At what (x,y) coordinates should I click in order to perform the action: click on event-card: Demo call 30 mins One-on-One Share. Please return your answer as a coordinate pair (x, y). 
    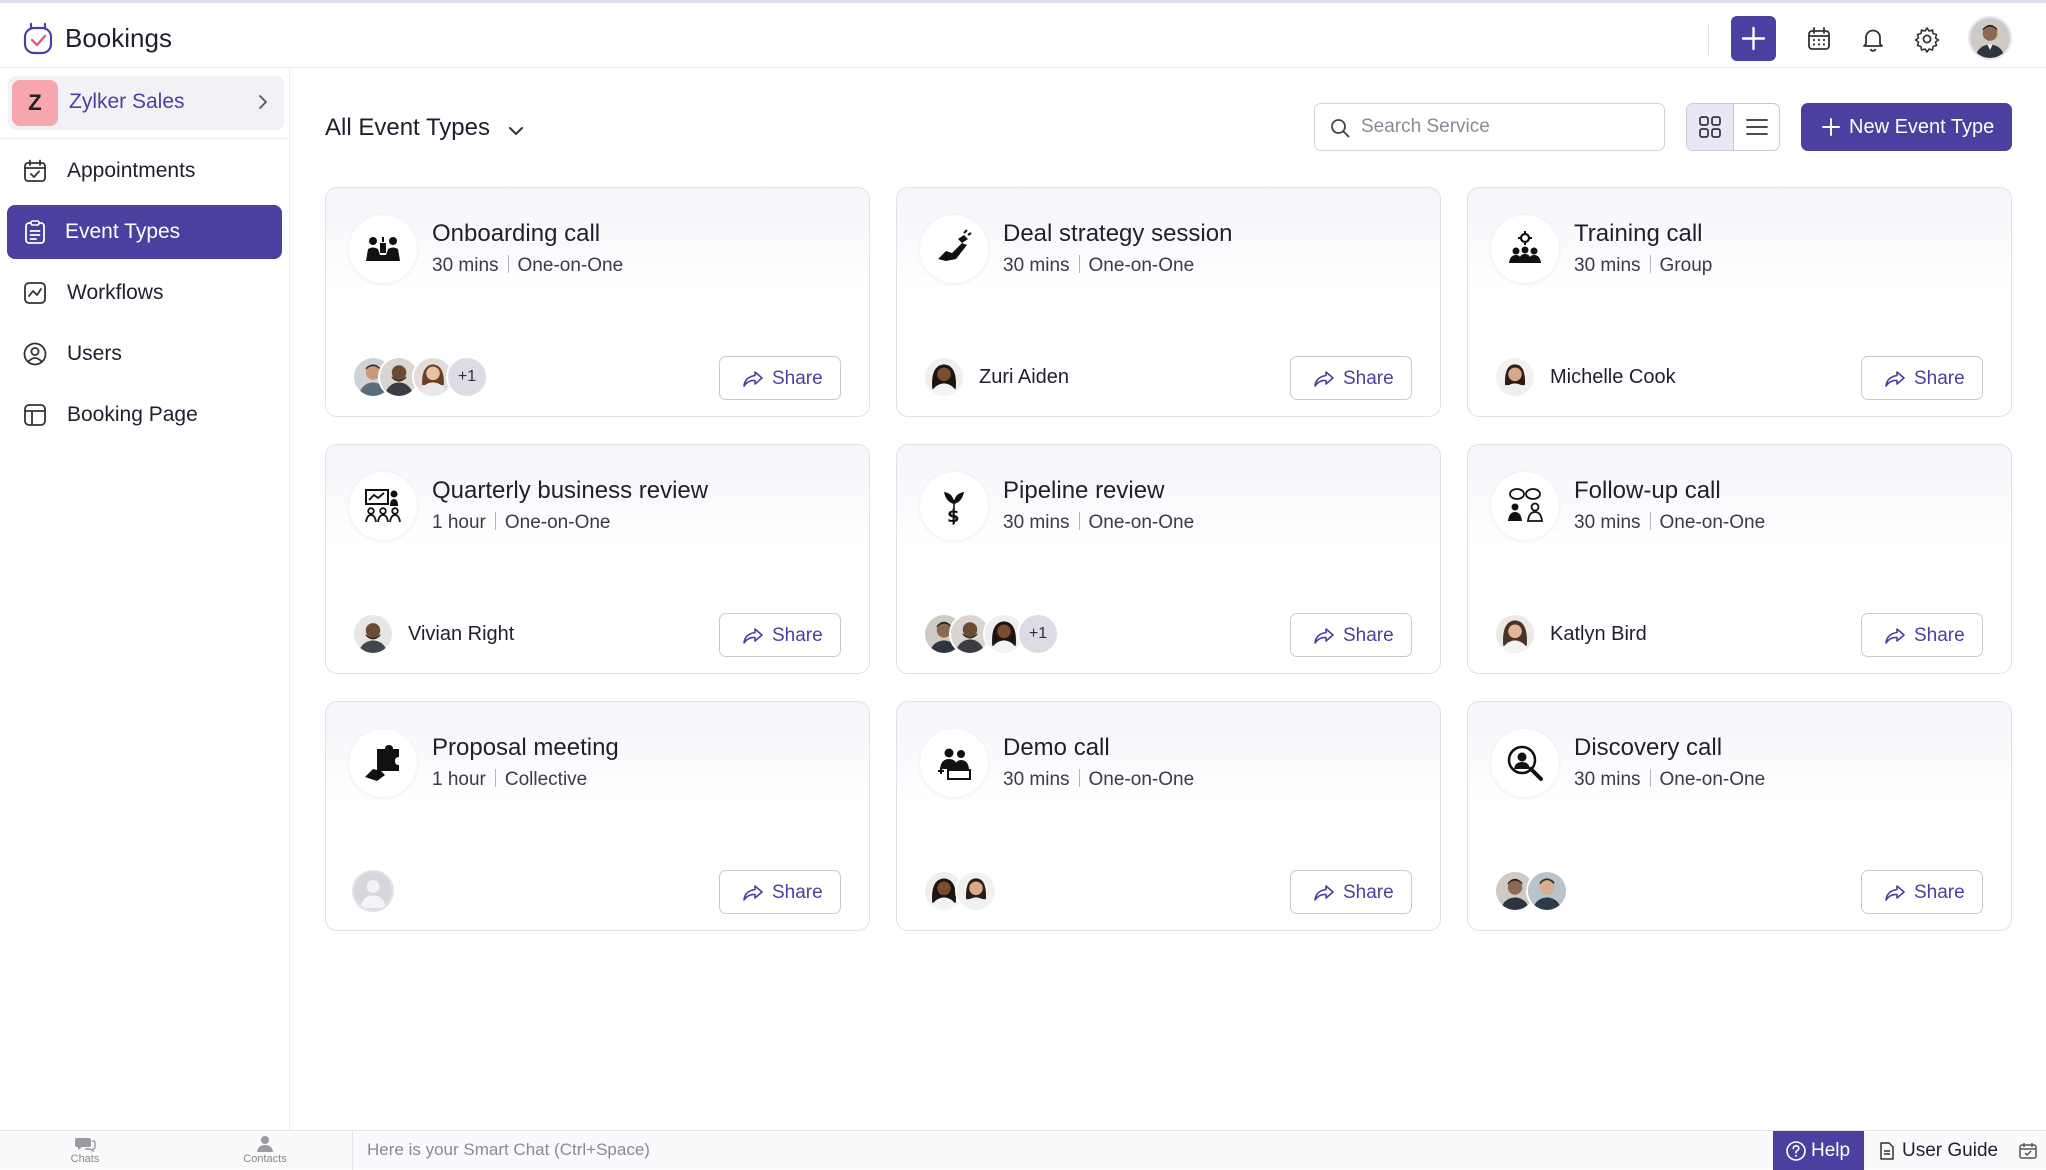
    Looking at the image, I should click on (1168, 816).